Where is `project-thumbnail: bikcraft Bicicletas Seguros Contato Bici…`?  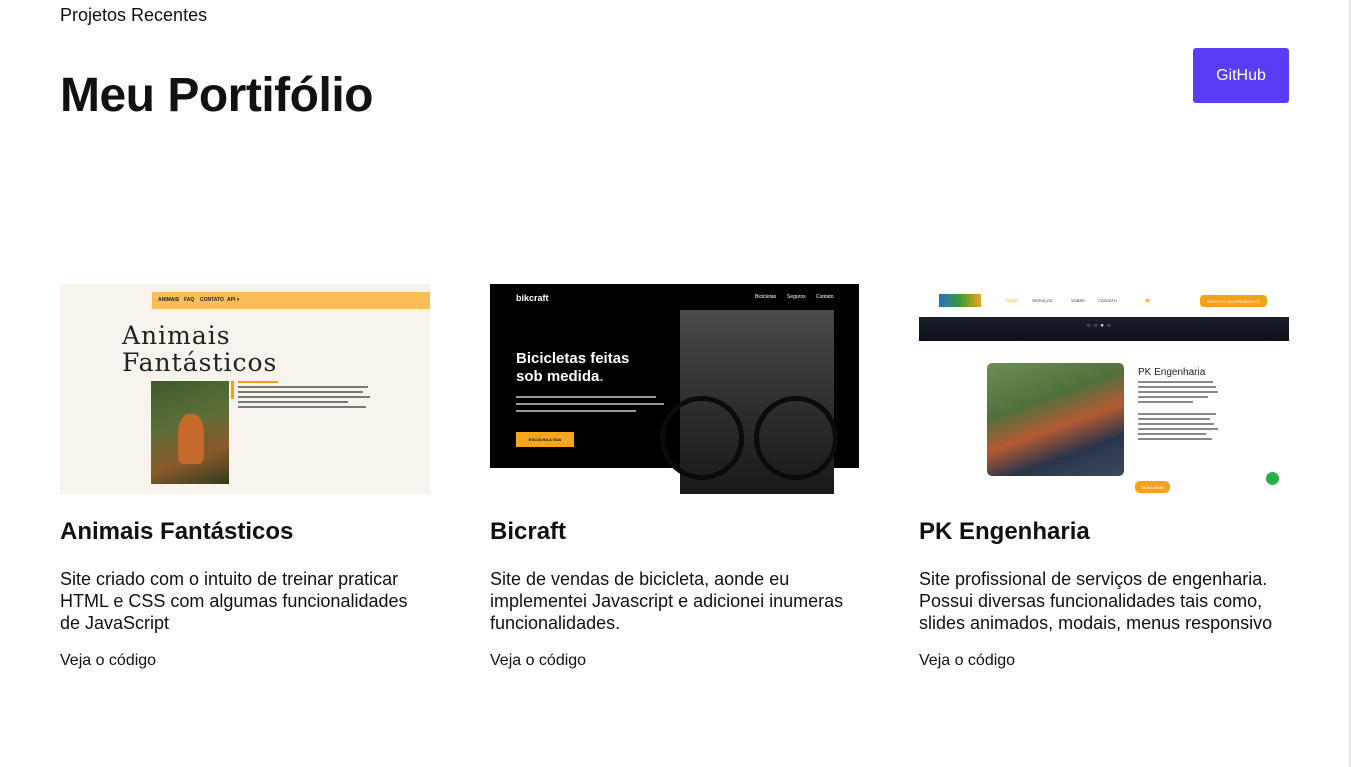
project-thumbnail: bikcraft Bicicletas Seguros Contato Bici… is located at coordinates (674, 389).